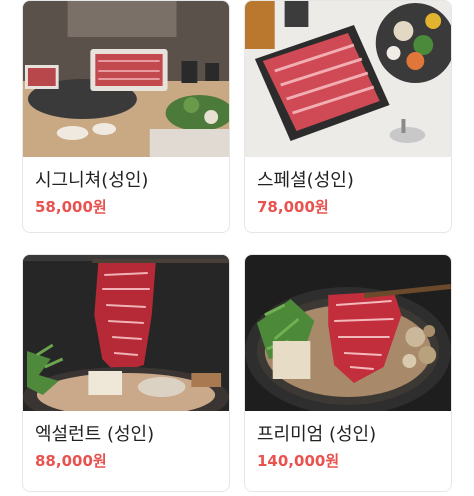 The height and width of the screenshot is (496, 474). What do you see at coordinates (92, 180) in the screenshot?
I see `product-name: 시그니쳐(성인)` at bounding box center [92, 180].